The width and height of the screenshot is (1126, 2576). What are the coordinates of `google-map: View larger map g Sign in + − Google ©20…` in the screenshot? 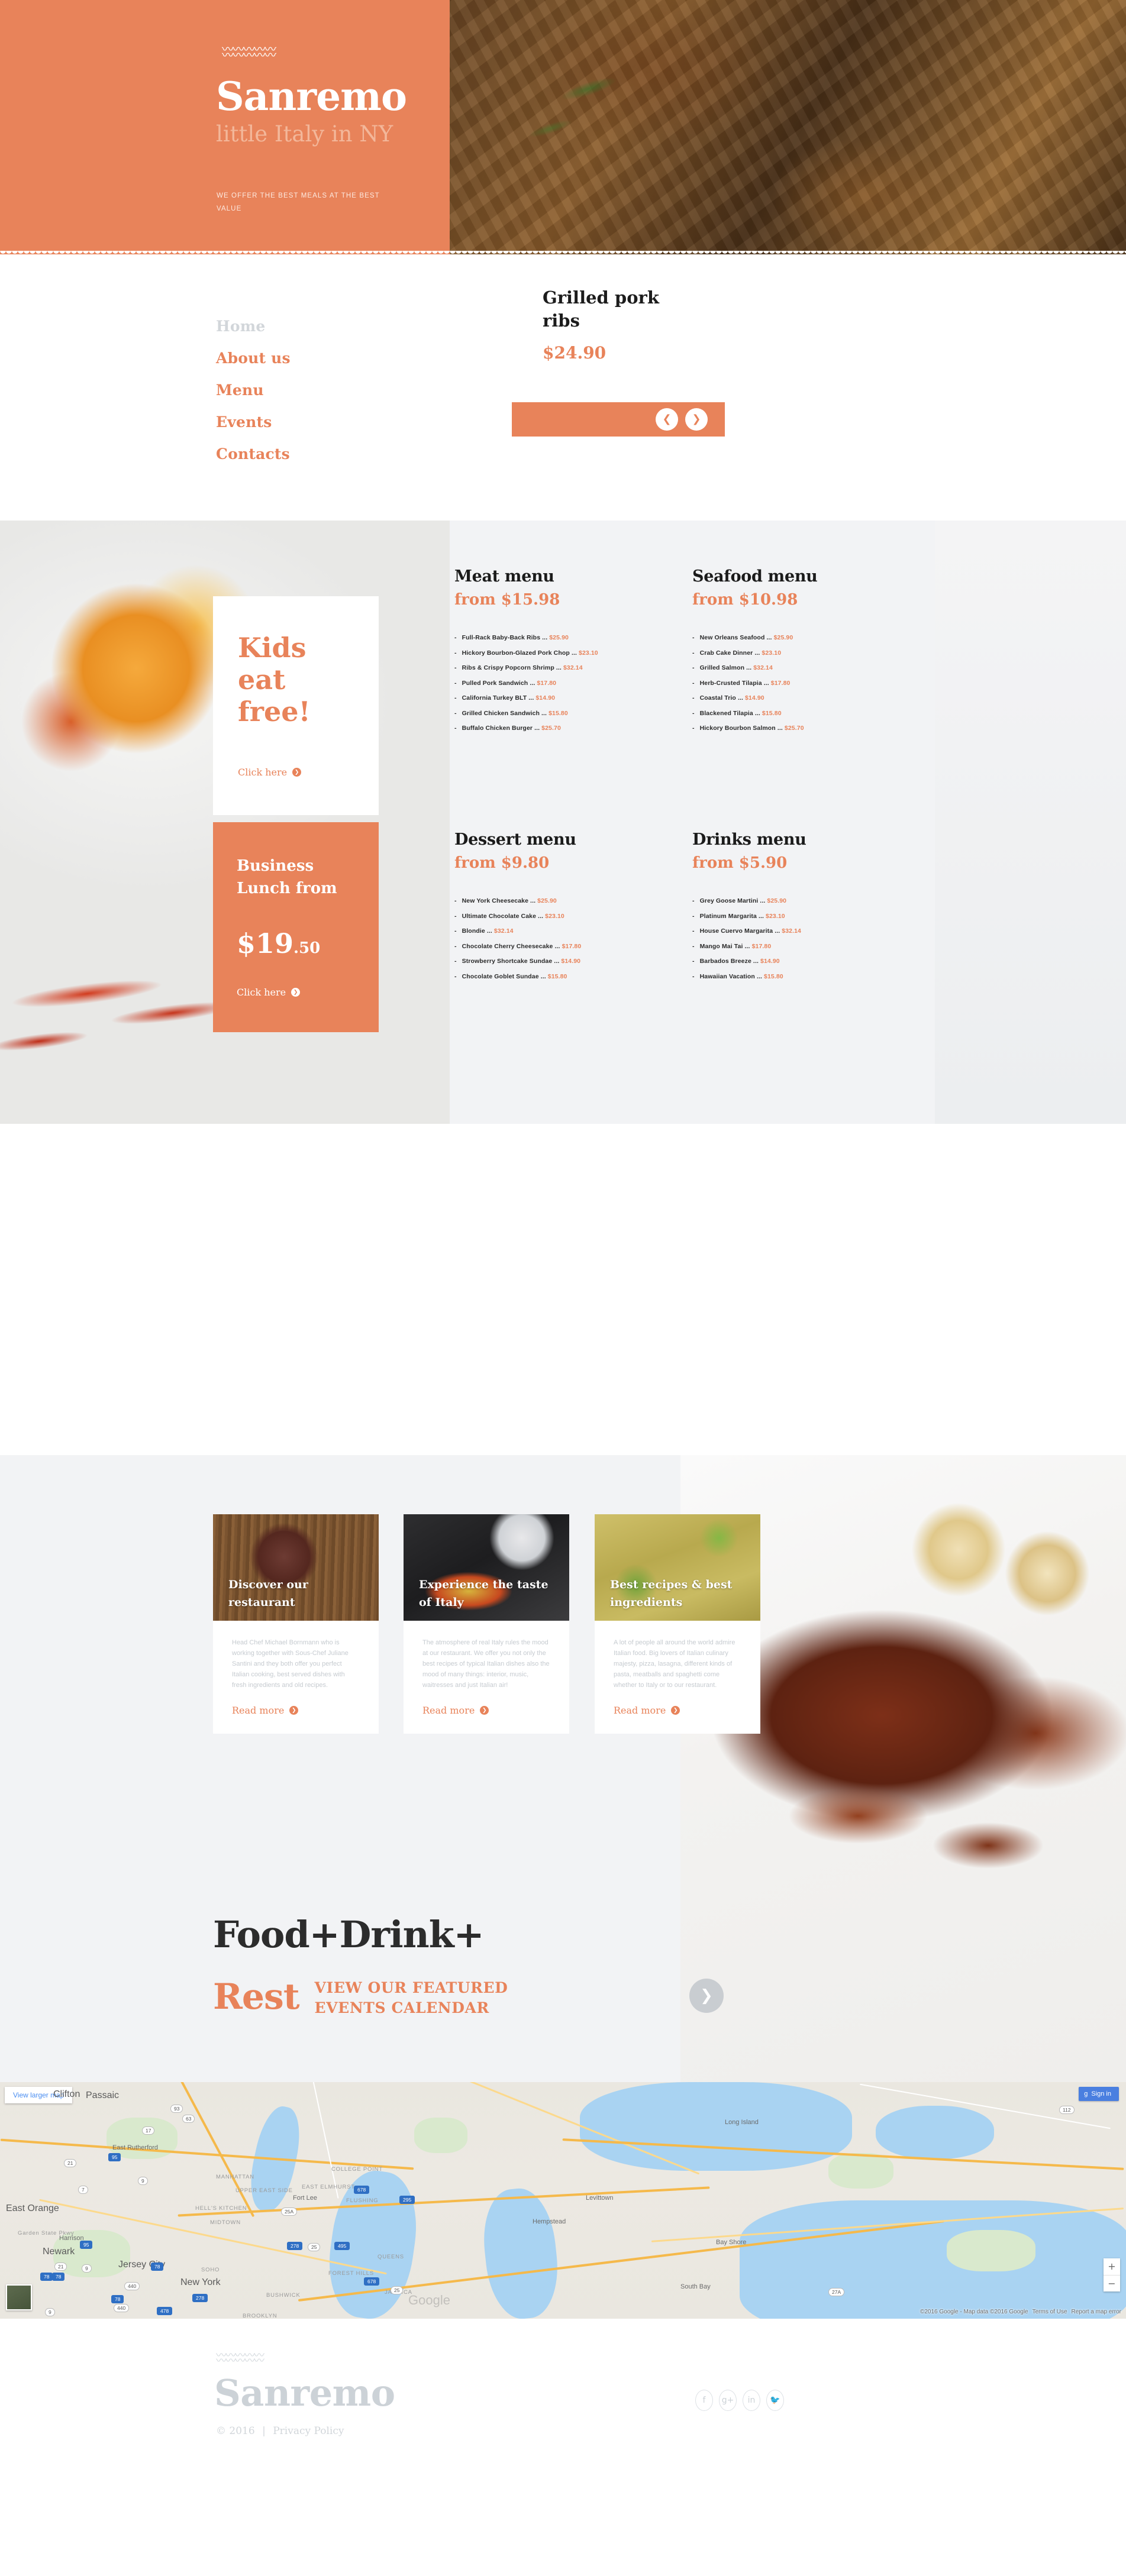 It's located at (563, 2200).